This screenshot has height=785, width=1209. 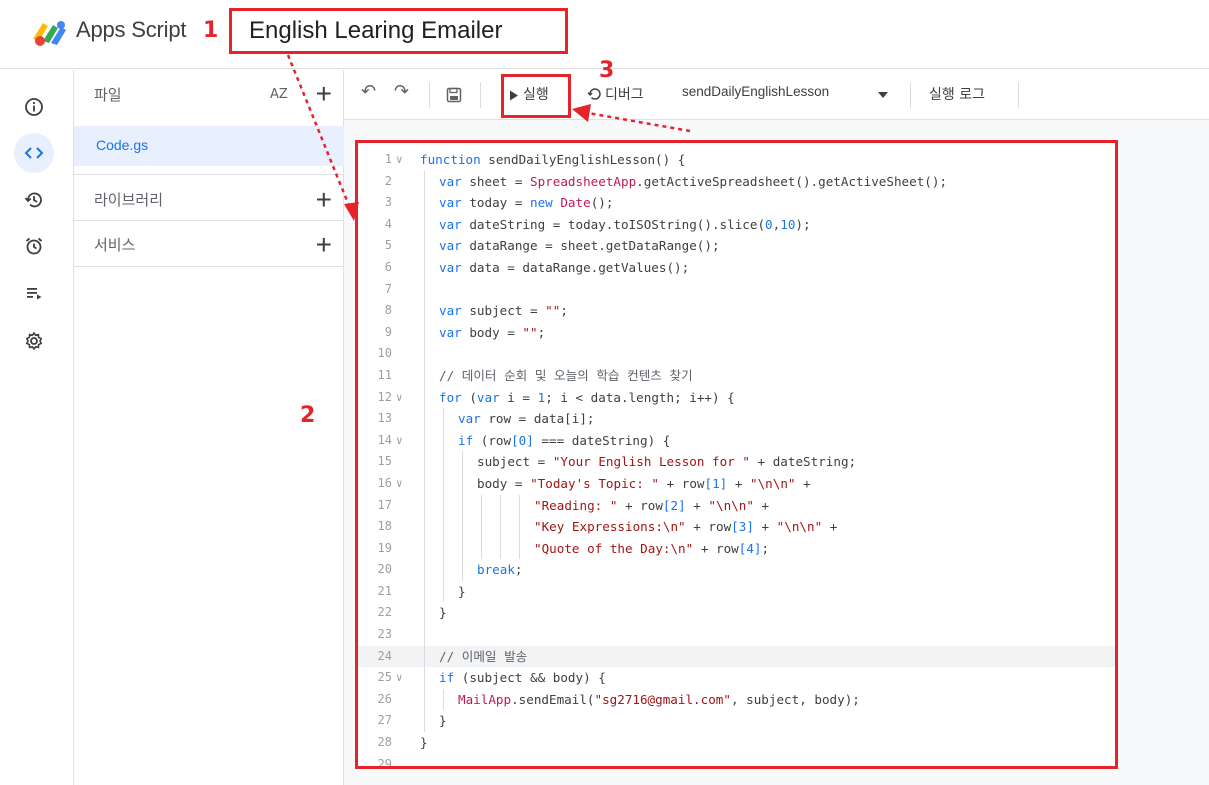 What do you see at coordinates (536, 94) in the screenshot?
I see `run-button: 실행` at bounding box center [536, 94].